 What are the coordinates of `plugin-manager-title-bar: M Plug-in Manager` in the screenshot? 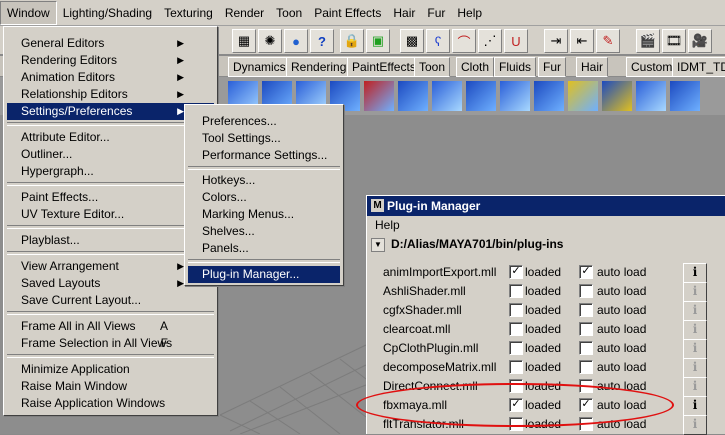 It's located at (546, 206).